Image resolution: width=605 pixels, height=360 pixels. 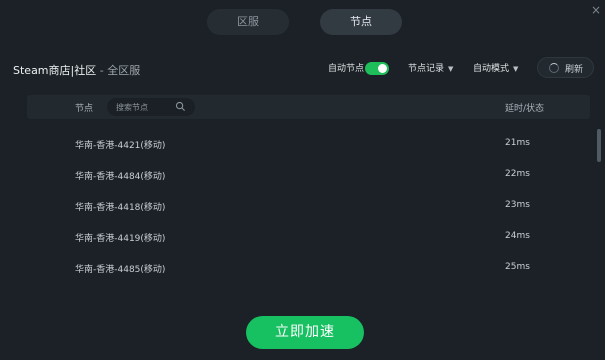 I want to click on list-header: 节点 延时/状态, so click(x=308, y=107).